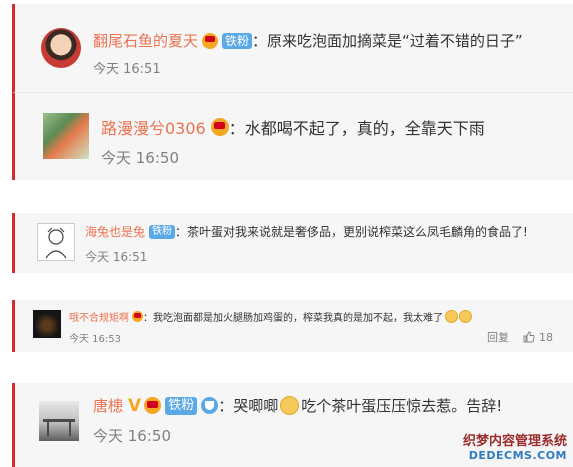 This screenshot has width=573, height=467. I want to click on watermark-line1: 织梦内容管理系统, so click(514, 442).